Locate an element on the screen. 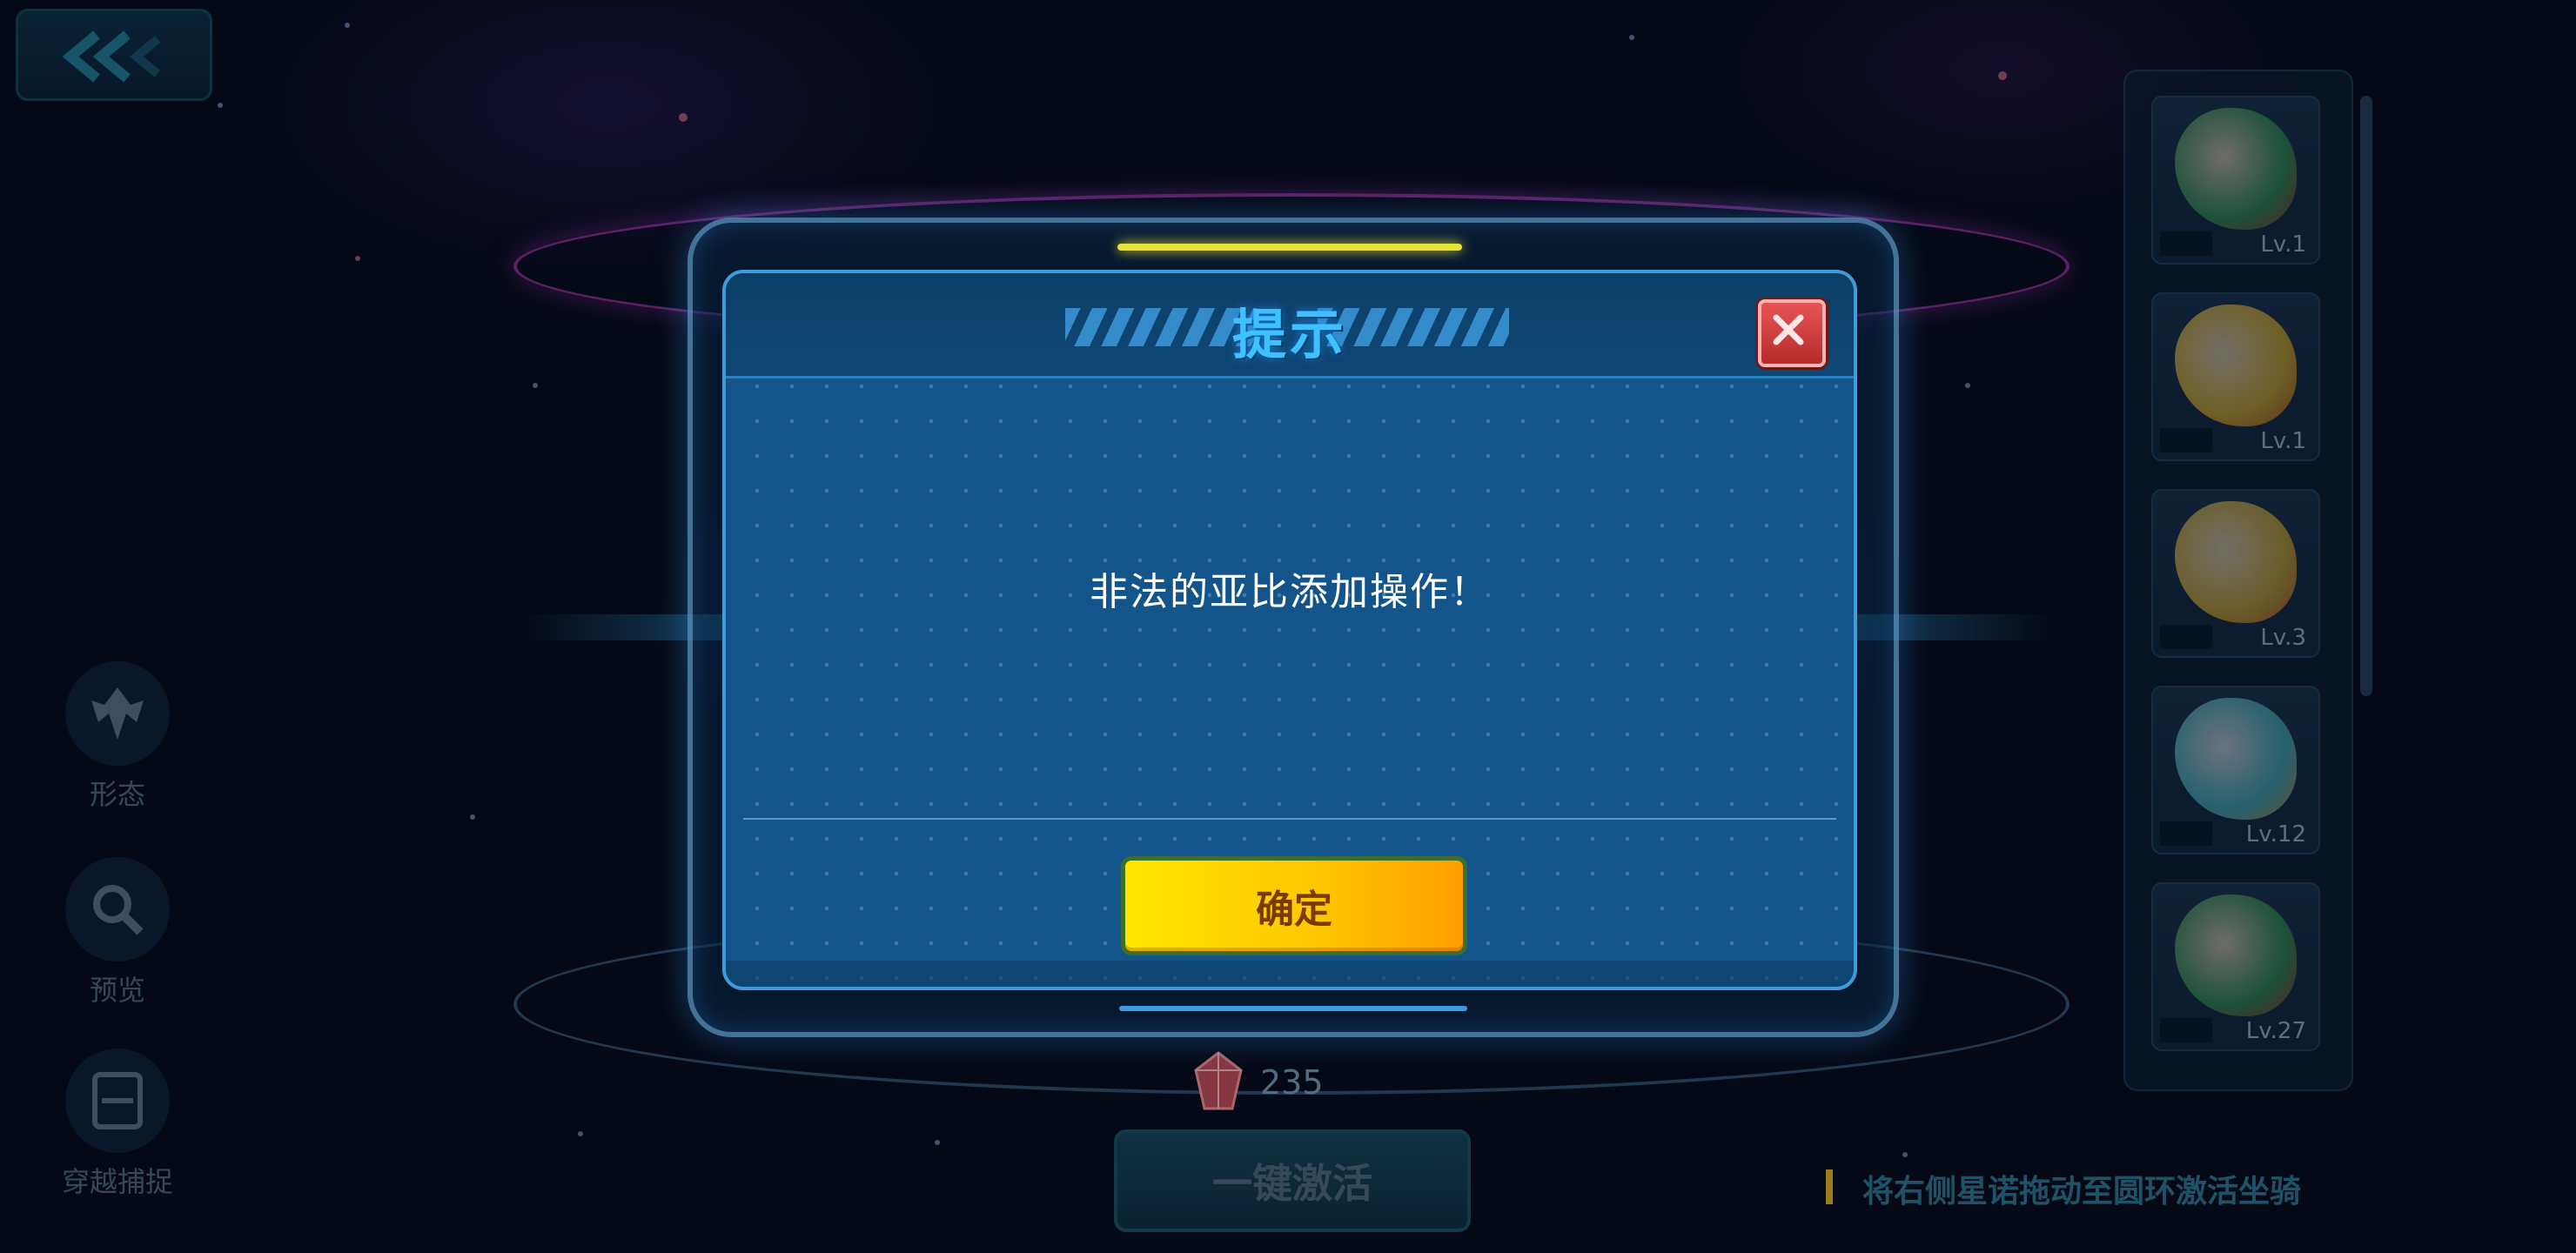 Image resolution: width=2576 pixels, height=1253 pixels. dialog-message: 非法的亚比添加操作！ is located at coordinates (1290, 592).